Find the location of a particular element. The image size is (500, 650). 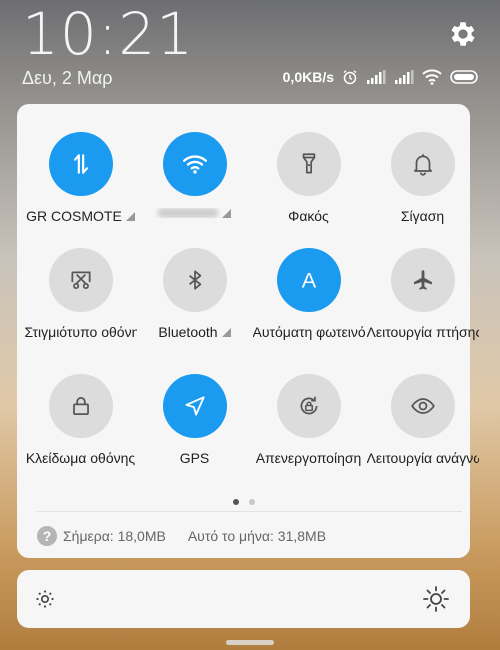

date: Δευ, 2 Μαρ is located at coordinates (67, 78).